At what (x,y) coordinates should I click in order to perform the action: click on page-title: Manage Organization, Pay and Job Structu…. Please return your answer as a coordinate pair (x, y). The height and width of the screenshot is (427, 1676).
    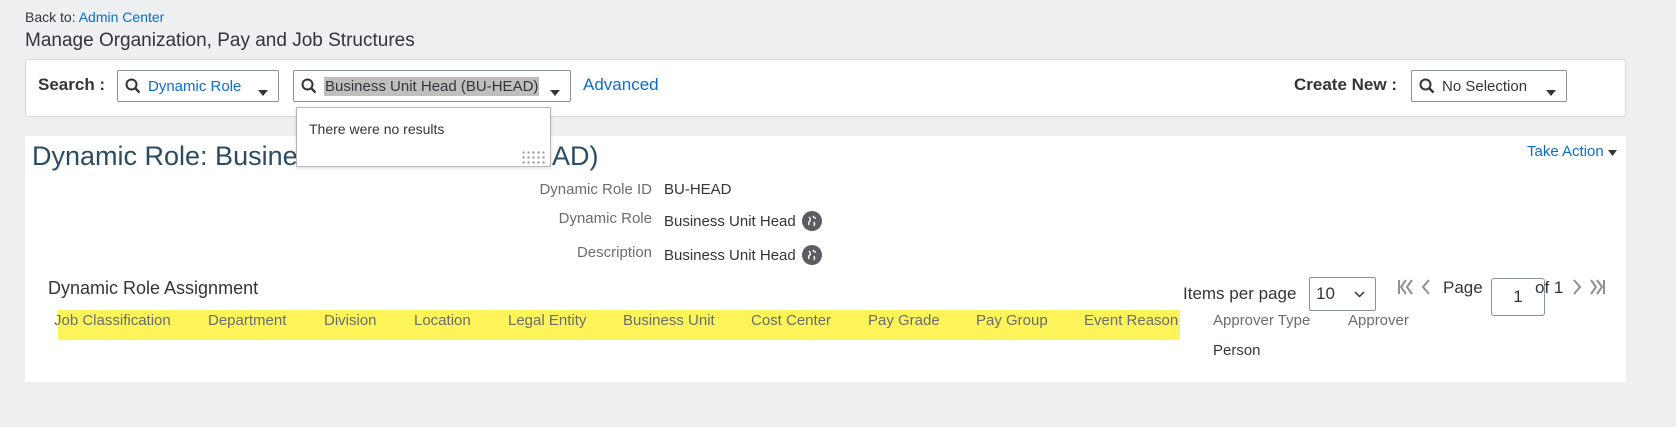
    Looking at the image, I should click on (220, 40).